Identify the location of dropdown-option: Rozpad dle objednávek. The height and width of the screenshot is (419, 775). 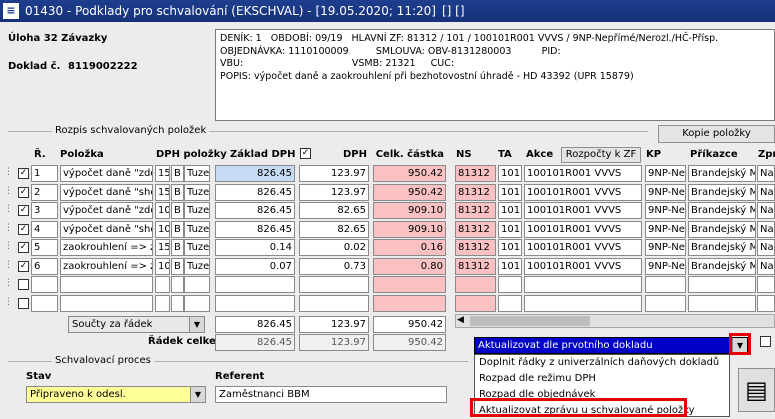
(602, 395).